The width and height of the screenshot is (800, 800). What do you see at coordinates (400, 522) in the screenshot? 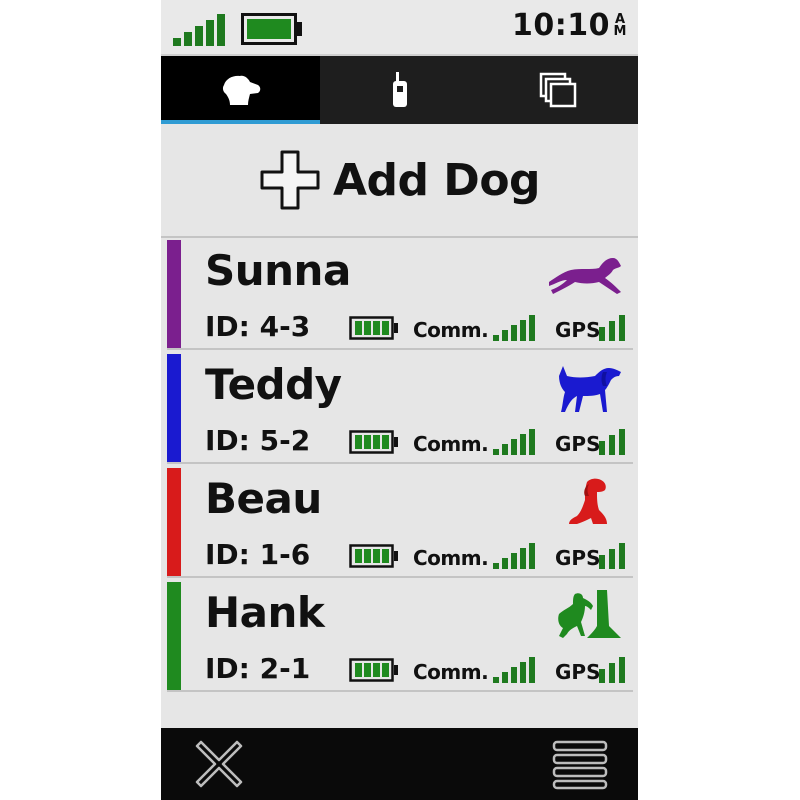
I see `dog-row-beau: Beau ID: 1-6 Comm. GPS` at bounding box center [400, 522].